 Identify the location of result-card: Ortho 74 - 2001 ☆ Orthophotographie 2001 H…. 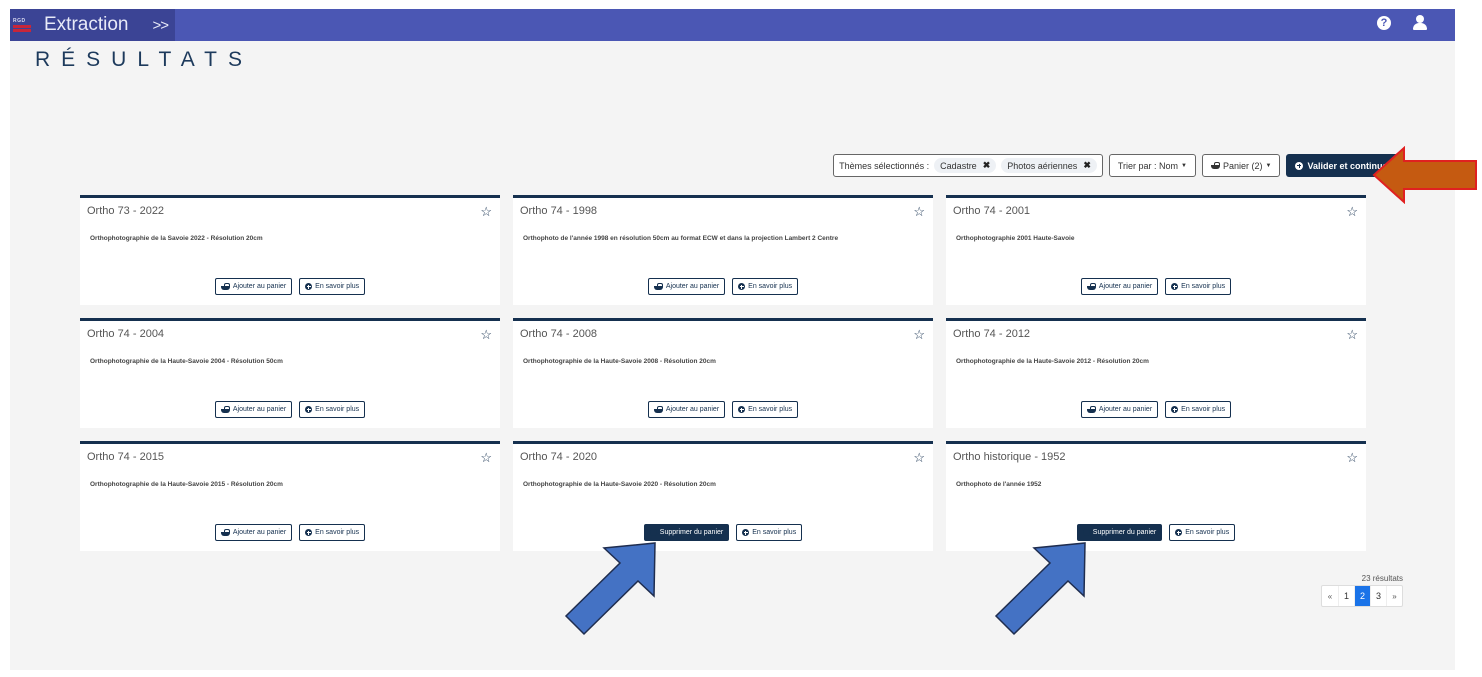
(1156, 250).